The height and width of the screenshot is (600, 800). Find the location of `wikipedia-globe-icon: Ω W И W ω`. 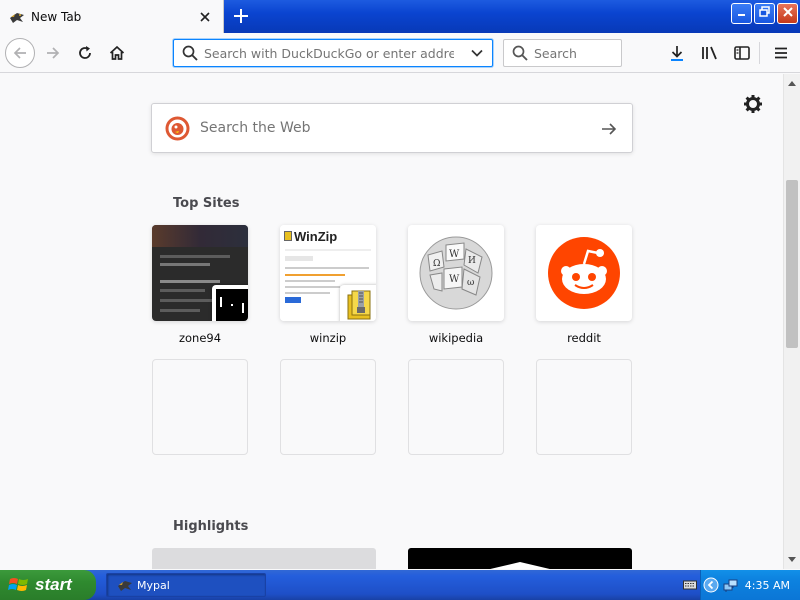

wikipedia-globe-icon: Ω W И W ω is located at coordinates (456, 273).